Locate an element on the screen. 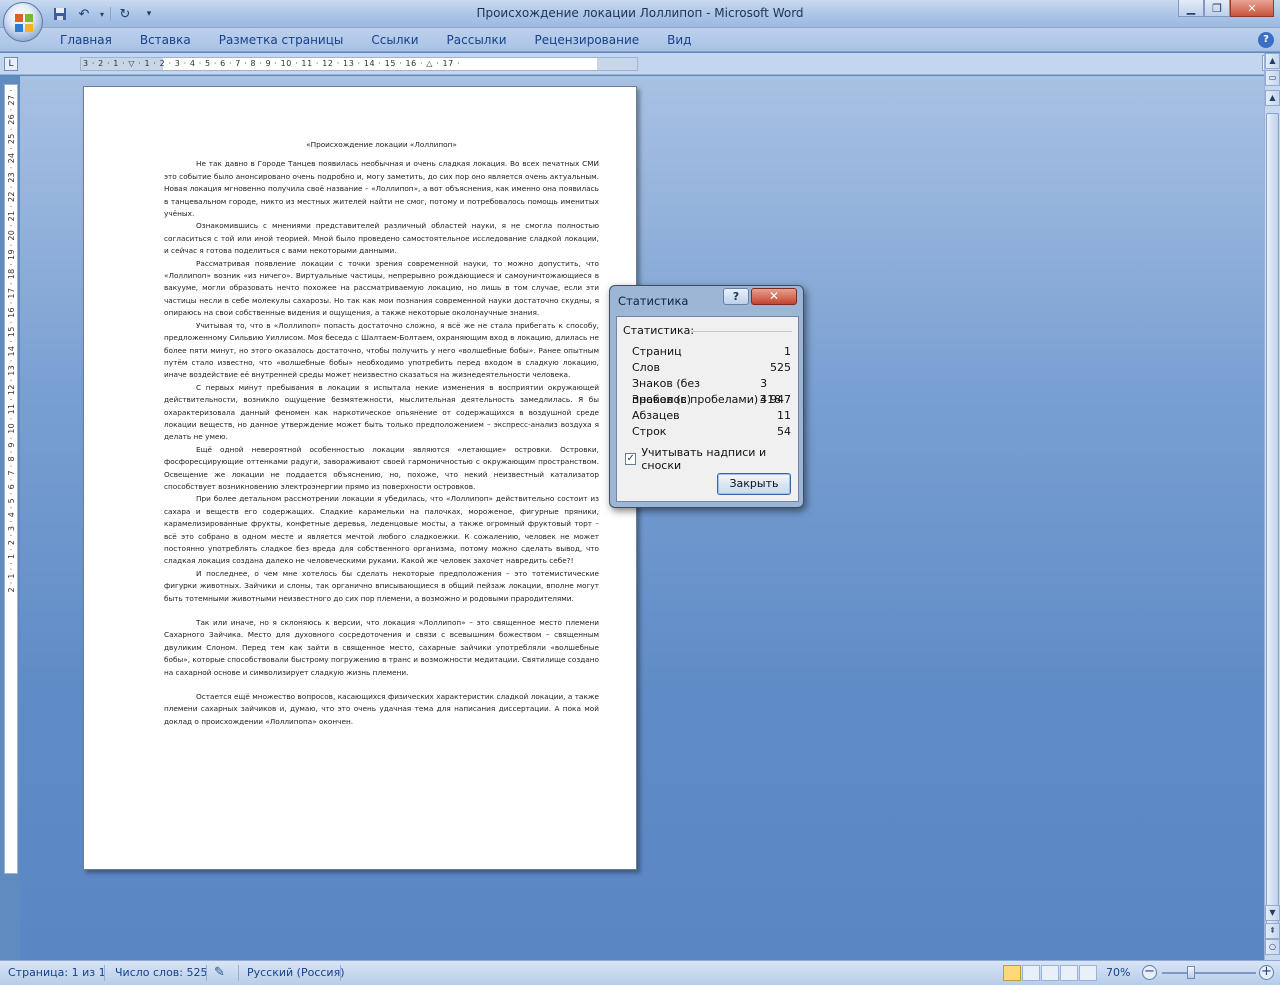  zoom-in-icon: + is located at coordinates (1266, 972).